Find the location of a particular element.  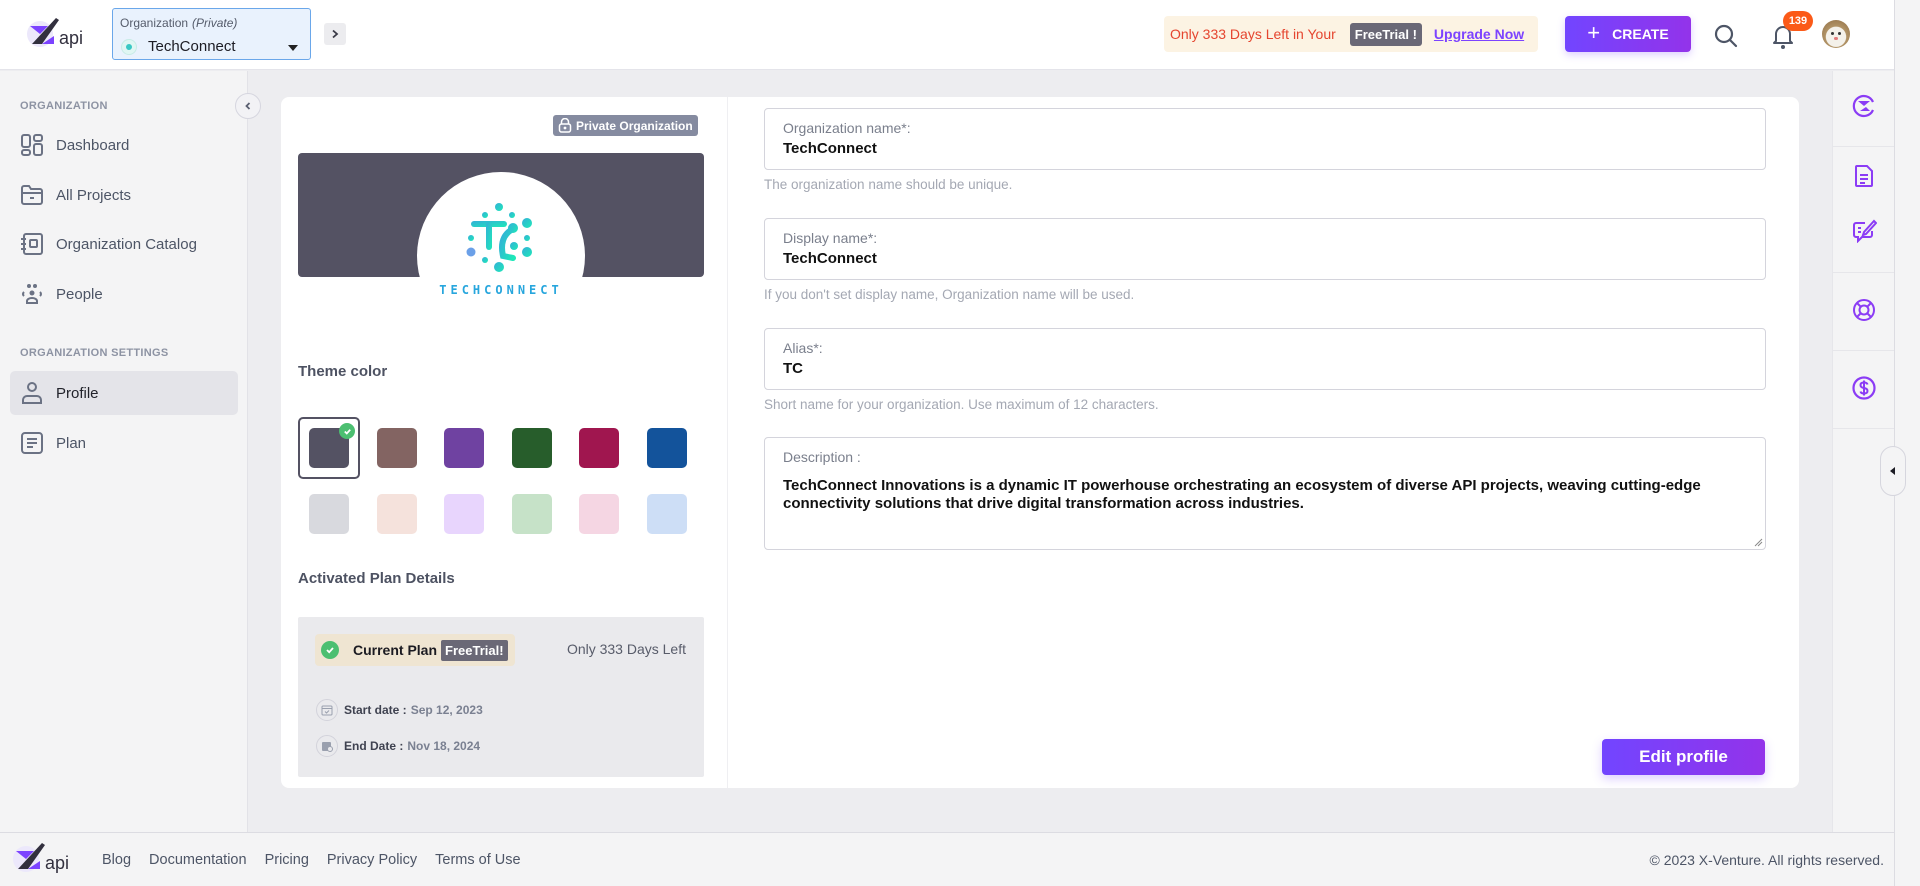

create-button-label: CREATE is located at coordinates (1640, 34).